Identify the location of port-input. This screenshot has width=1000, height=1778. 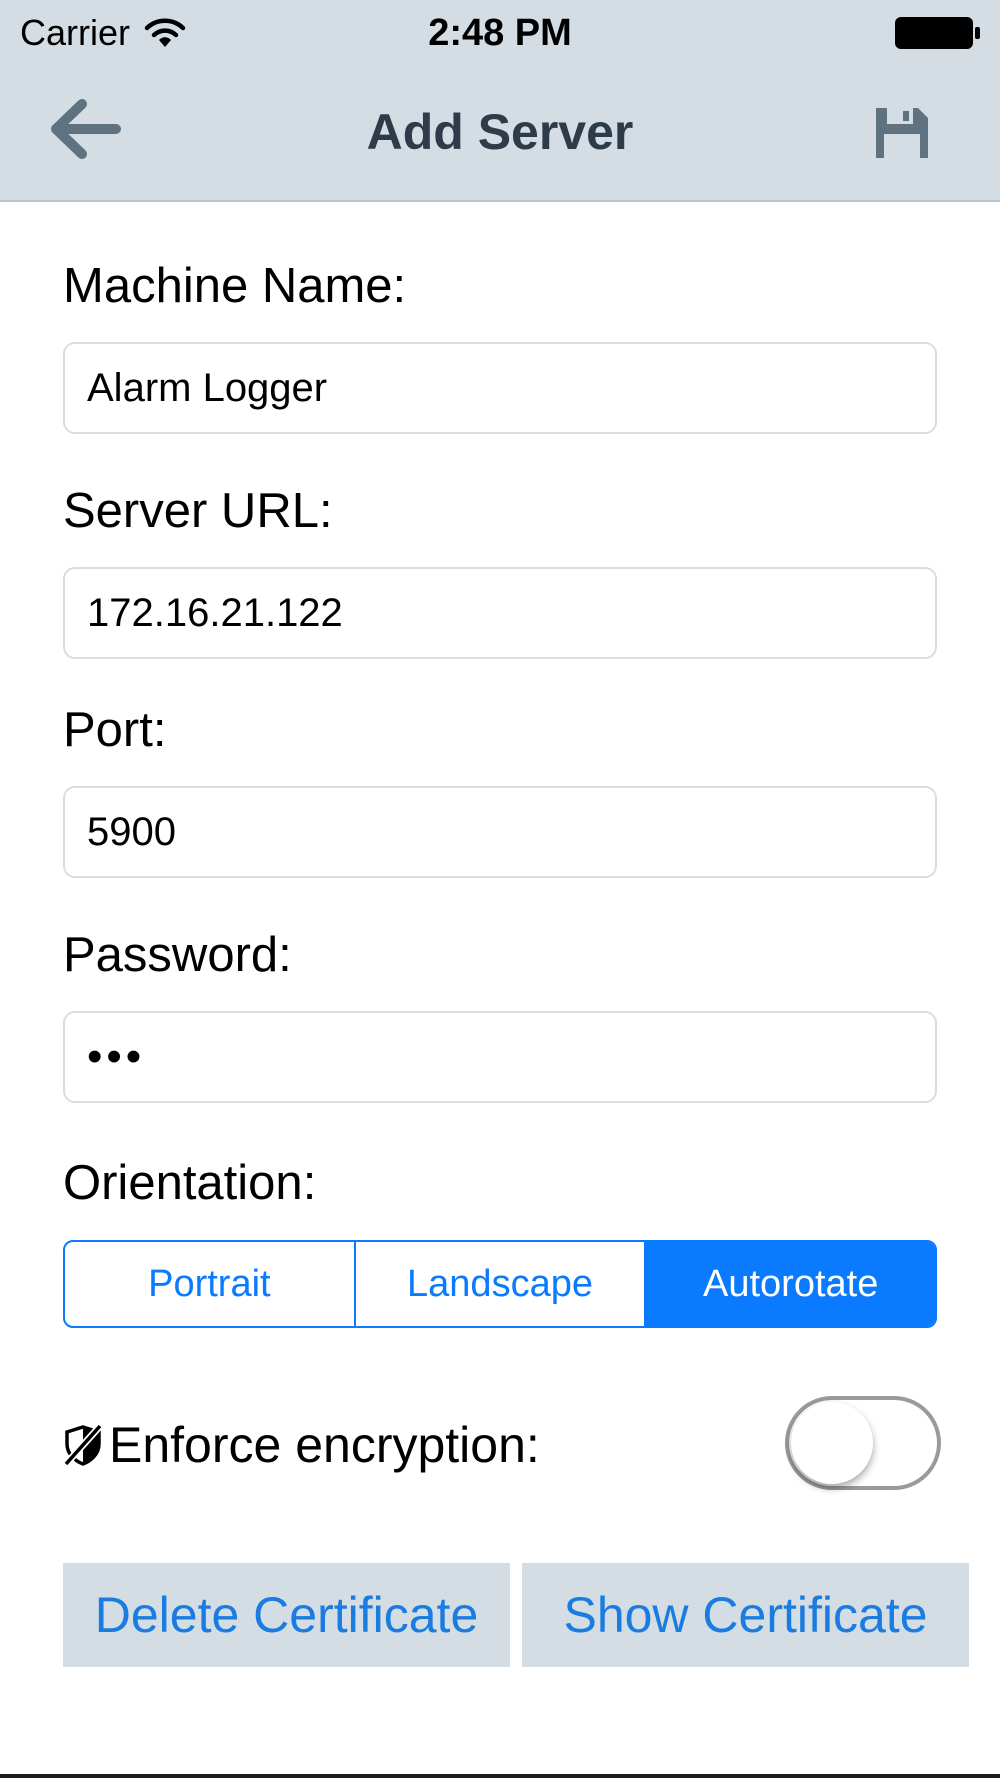
(500, 832).